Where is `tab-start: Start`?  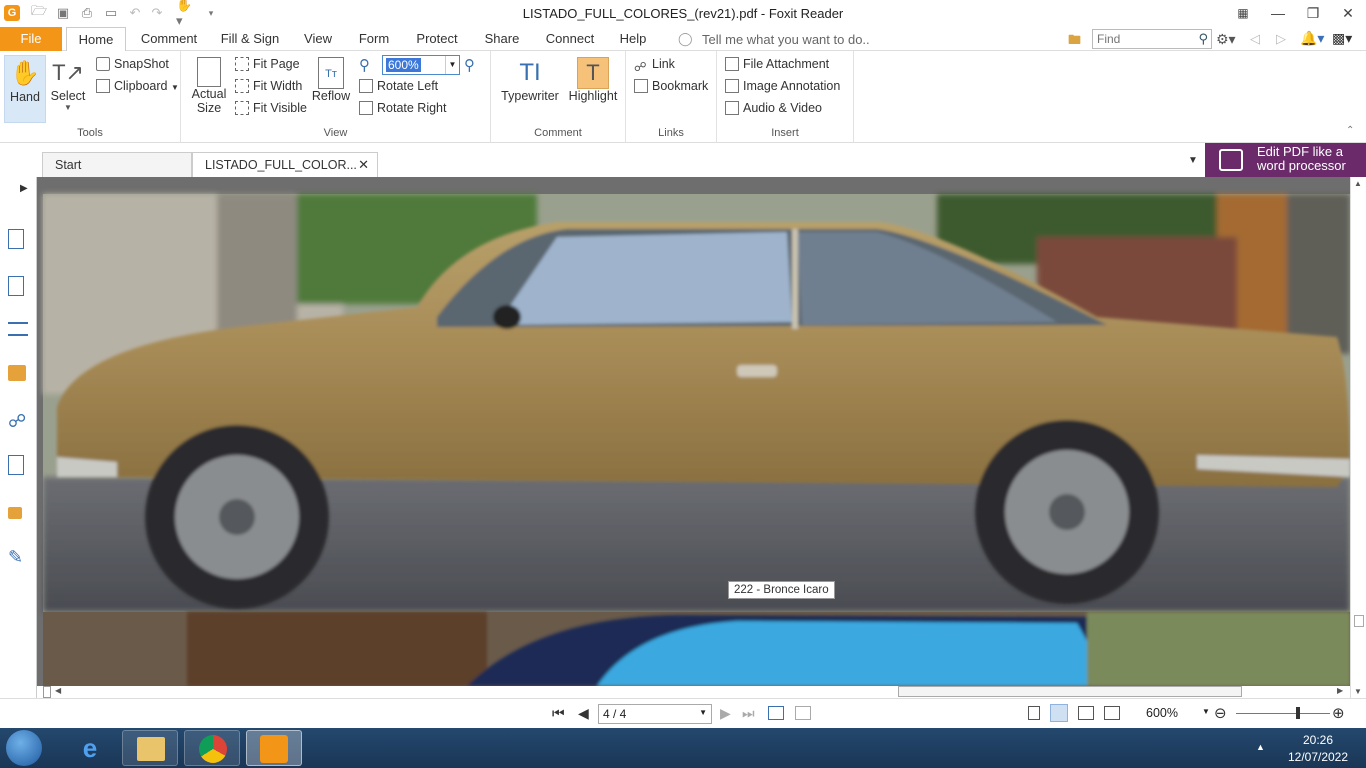
tab-start: Start is located at coordinates (117, 164).